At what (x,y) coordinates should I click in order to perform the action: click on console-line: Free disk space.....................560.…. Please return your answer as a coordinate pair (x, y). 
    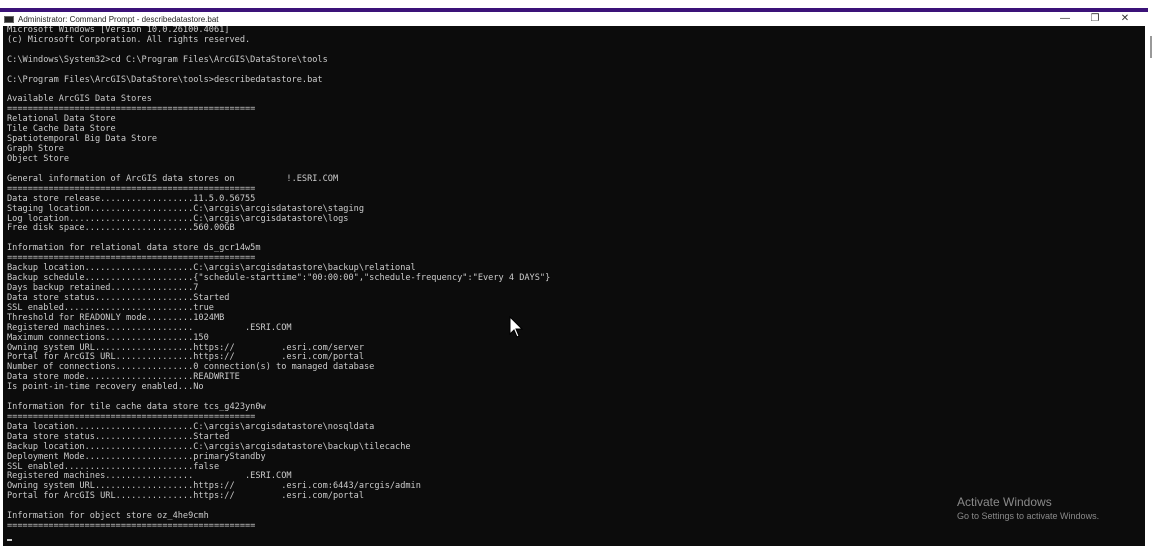
    Looking at the image, I should click on (121, 228).